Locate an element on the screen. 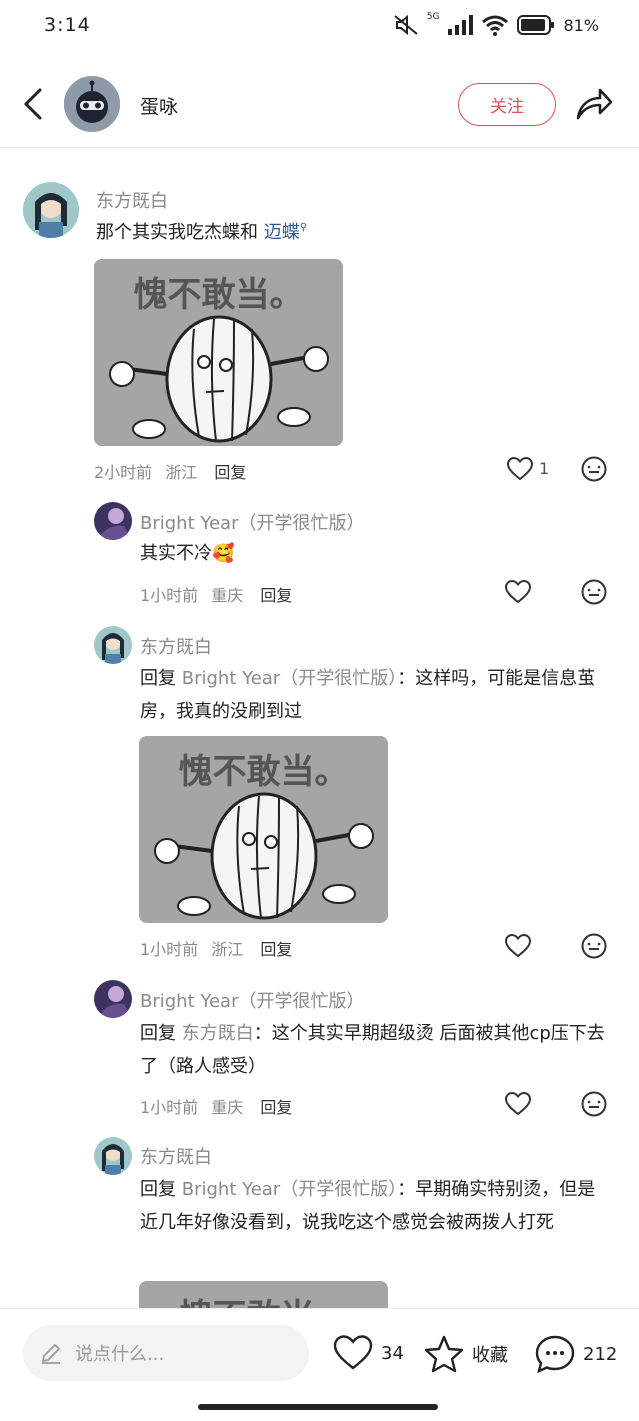 This screenshot has height=1421, width=639. favorite-button: 收藏 is located at coordinates (466, 1354).